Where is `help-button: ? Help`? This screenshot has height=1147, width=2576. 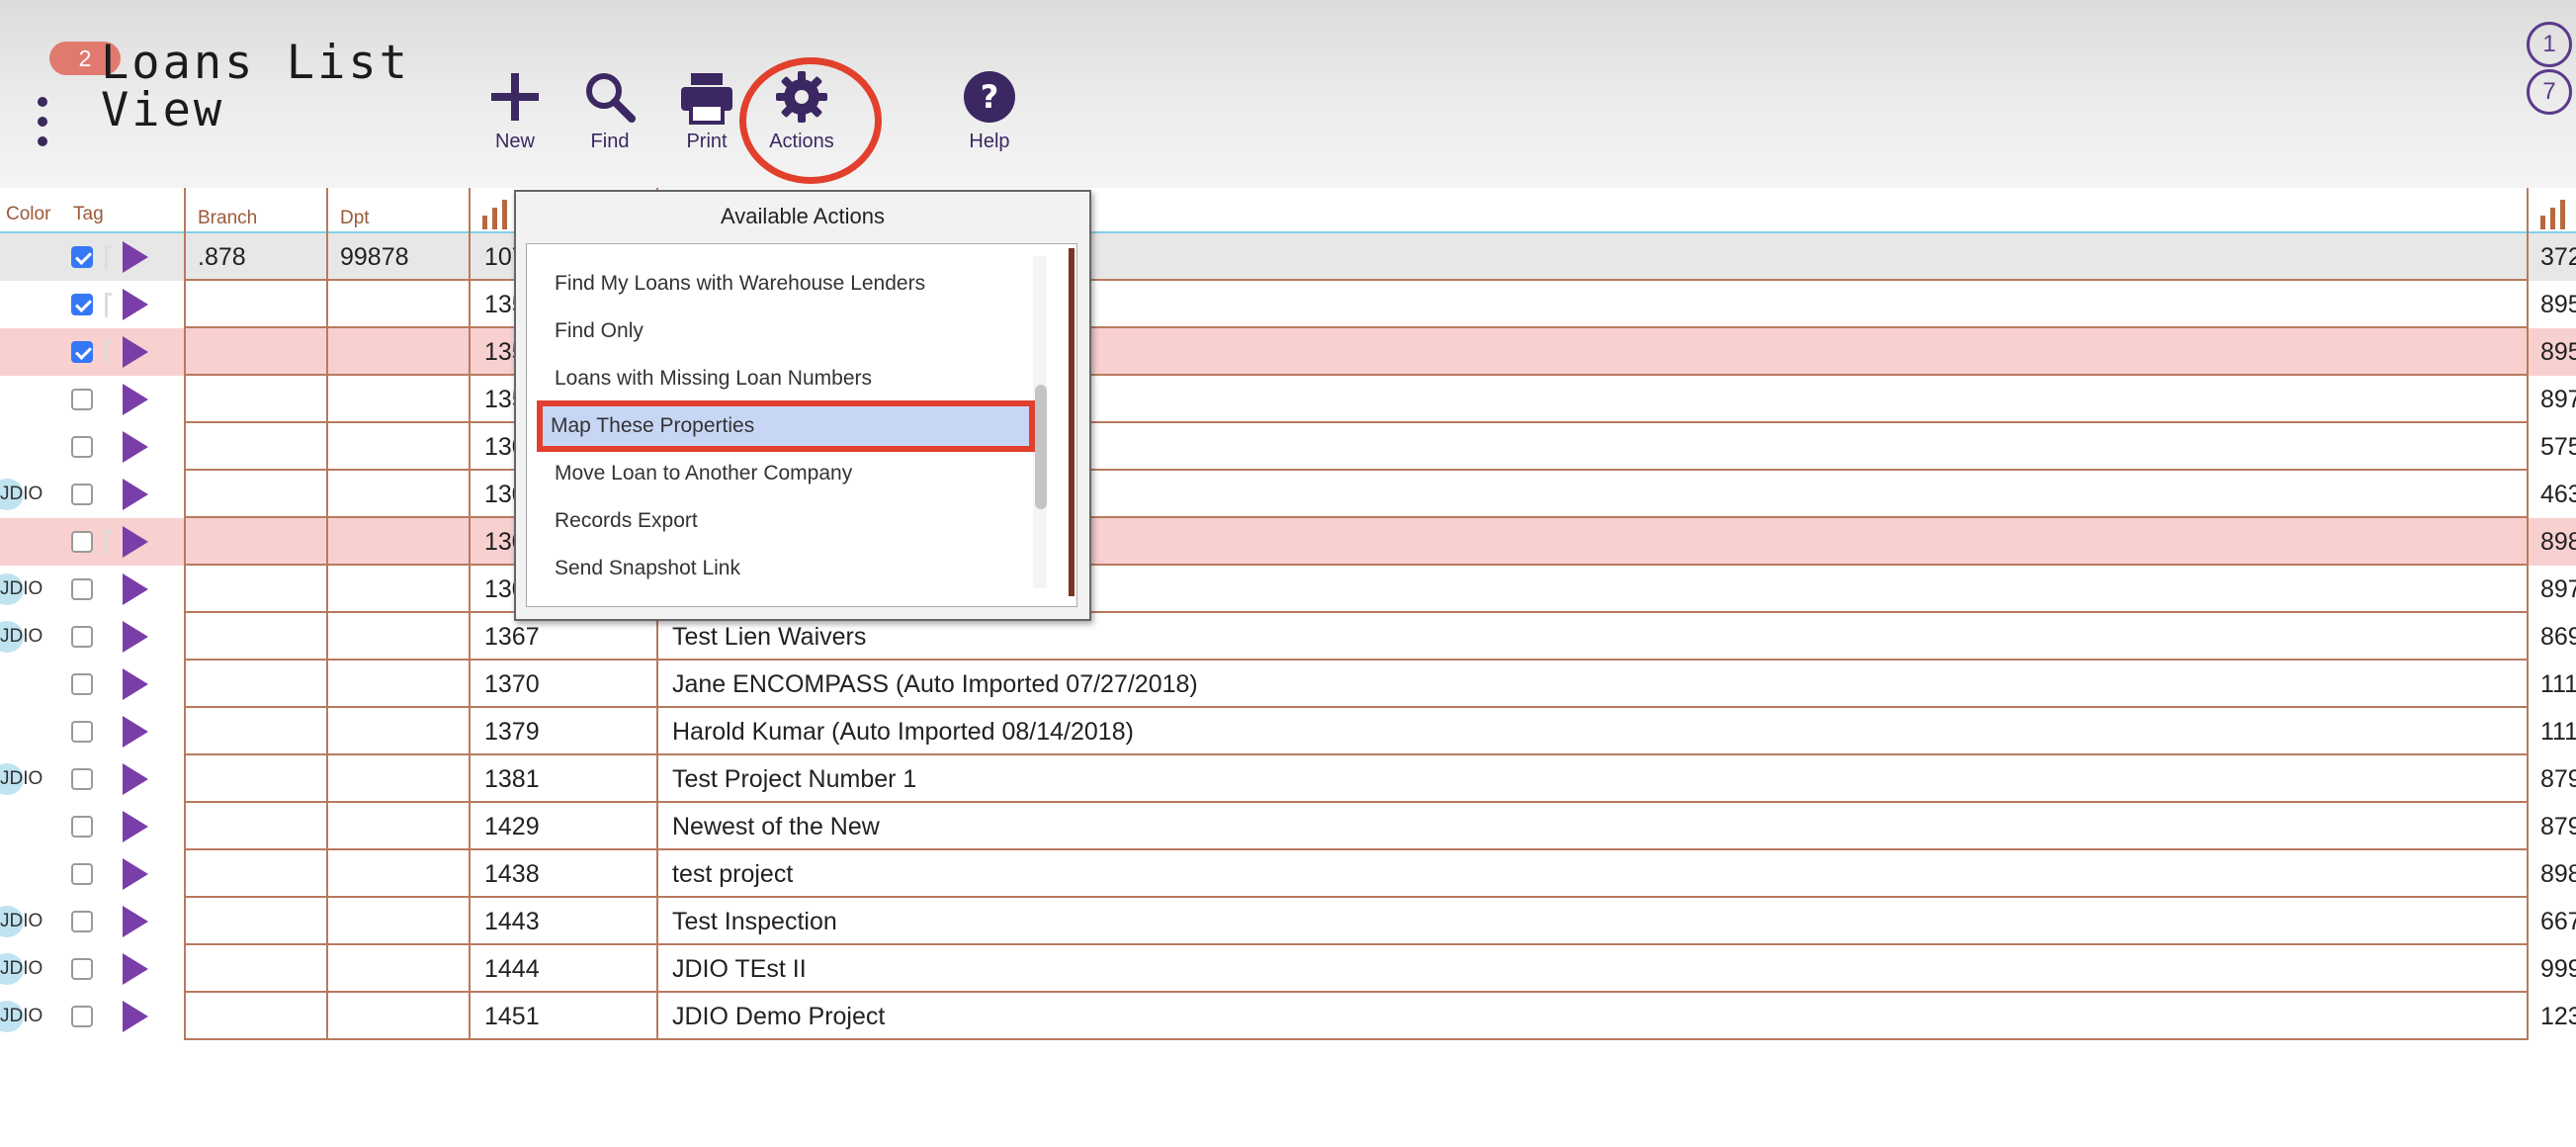 help-button: ? Help is located at coordinates (989, 111).